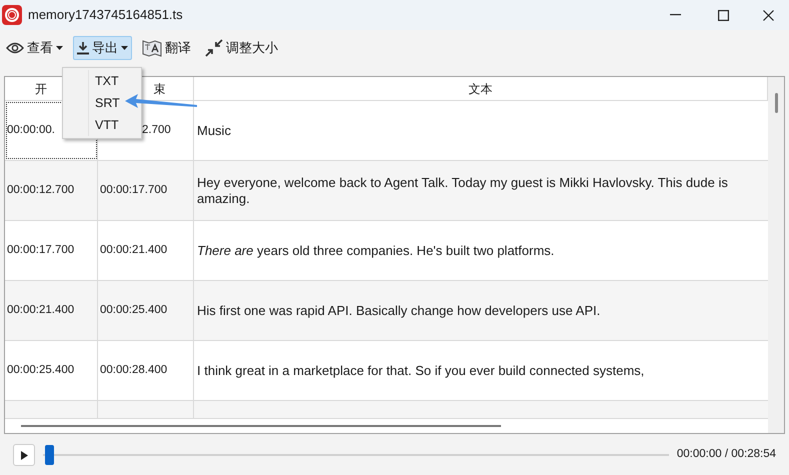 The image size is (789, 475). What do you see at coordinates (12, 15) in the screenshot?
I see `app-logo-icon` at bounding box center [12, 15].